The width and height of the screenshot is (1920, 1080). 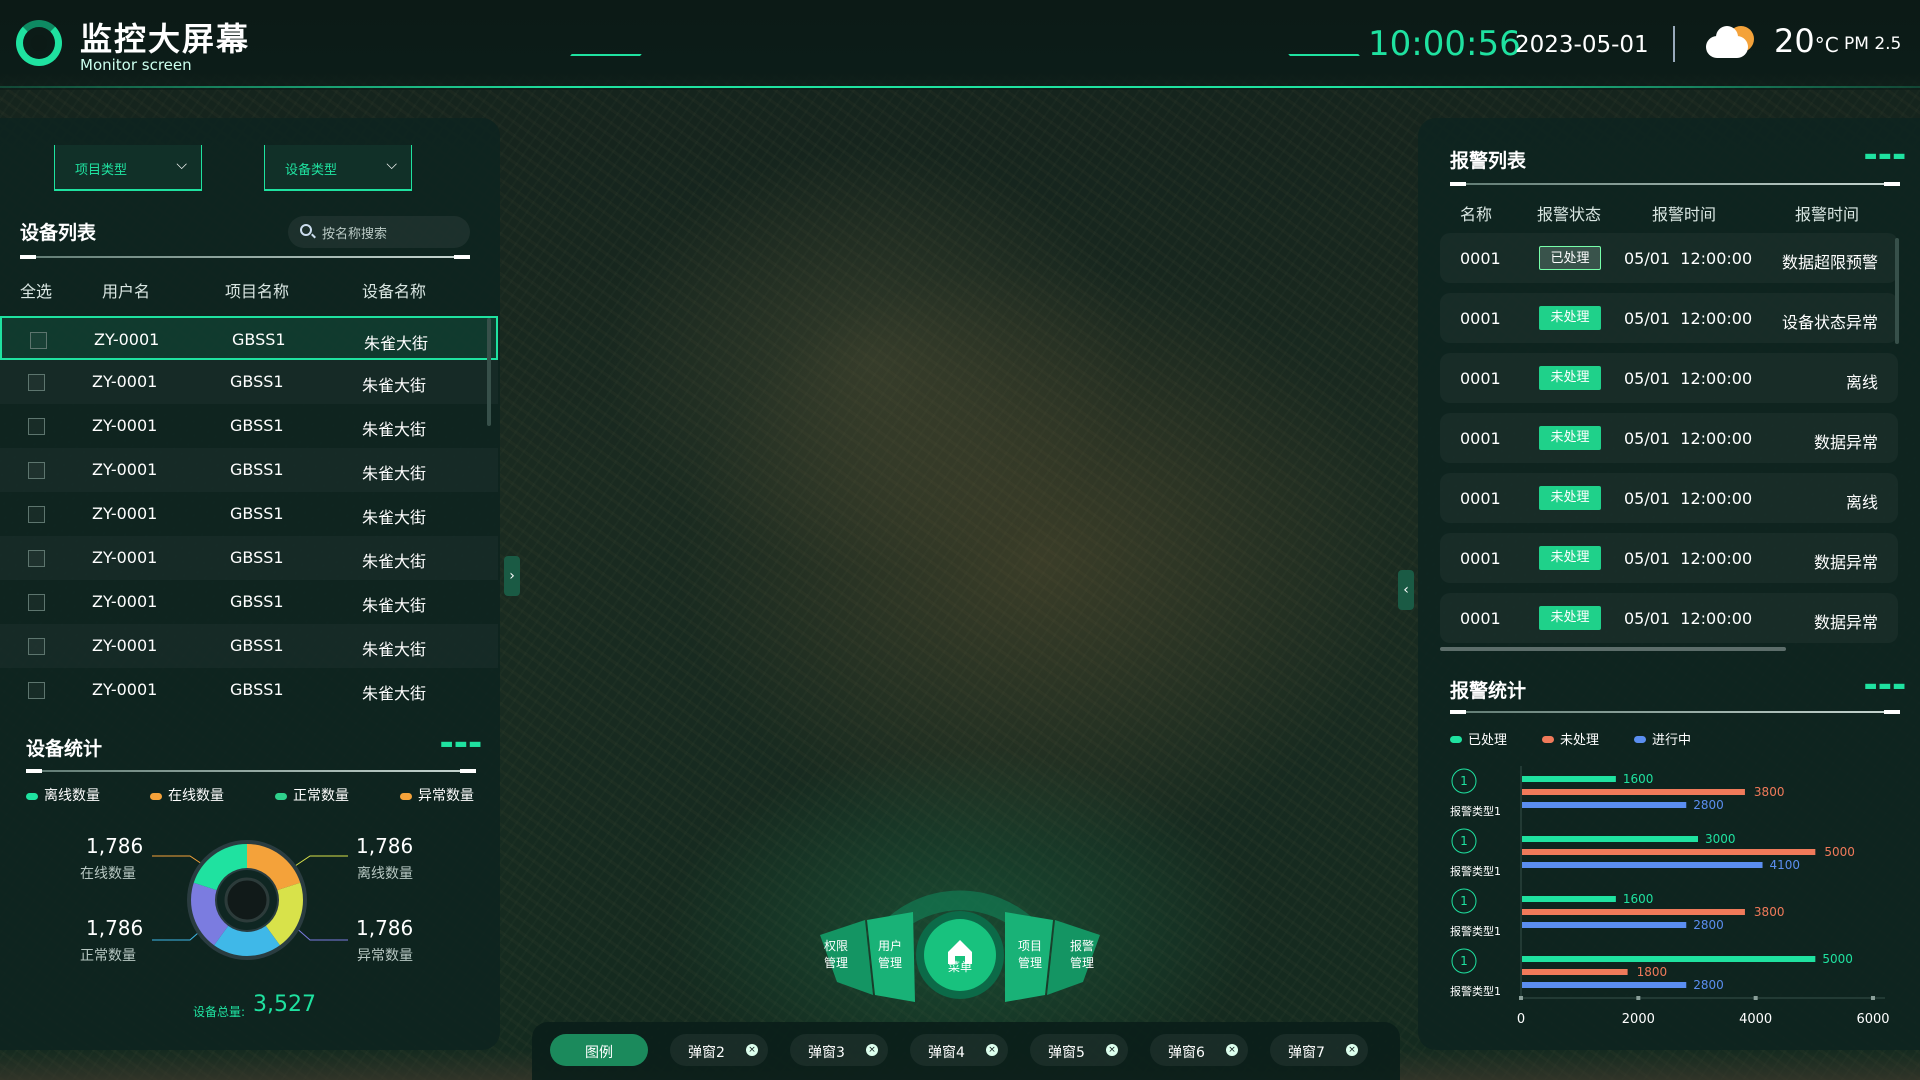 What do you see at coordinates (1548, 739) in the screenshot?
I see `legend-swatch` at bounding box center [1548, 739].